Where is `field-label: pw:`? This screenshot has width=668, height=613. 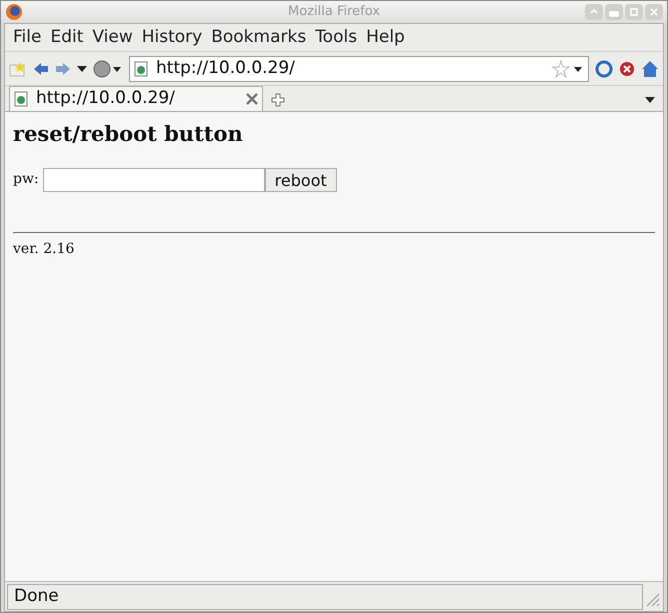 field-label: pw: is located at coordinates (26, 179).